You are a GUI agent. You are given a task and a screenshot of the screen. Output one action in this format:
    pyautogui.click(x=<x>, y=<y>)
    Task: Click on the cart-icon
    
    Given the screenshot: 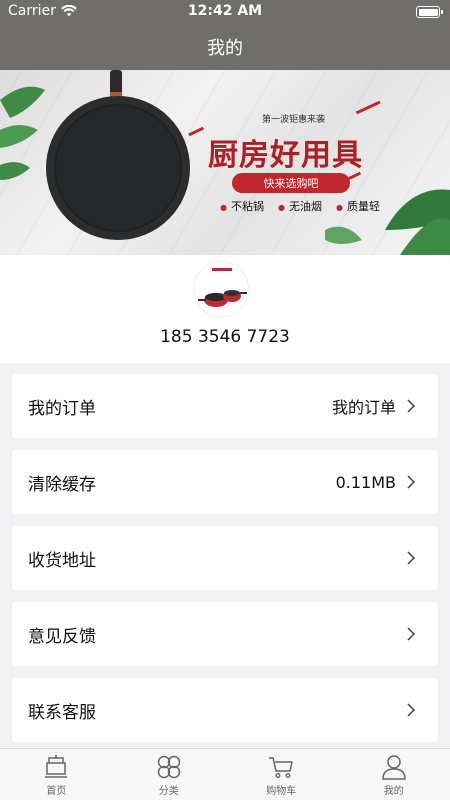 What is the action you would take?
    pyautogui.click(x=281, y=768)
    